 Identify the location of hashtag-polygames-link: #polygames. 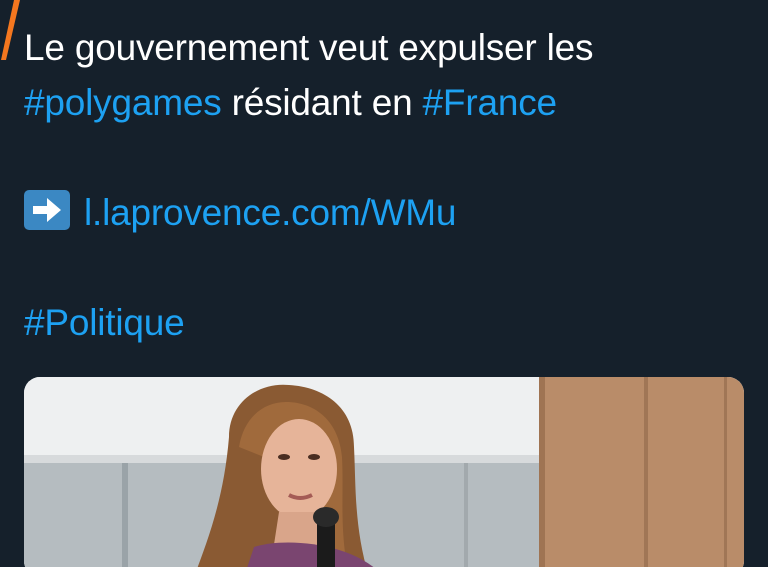
(123, 102).